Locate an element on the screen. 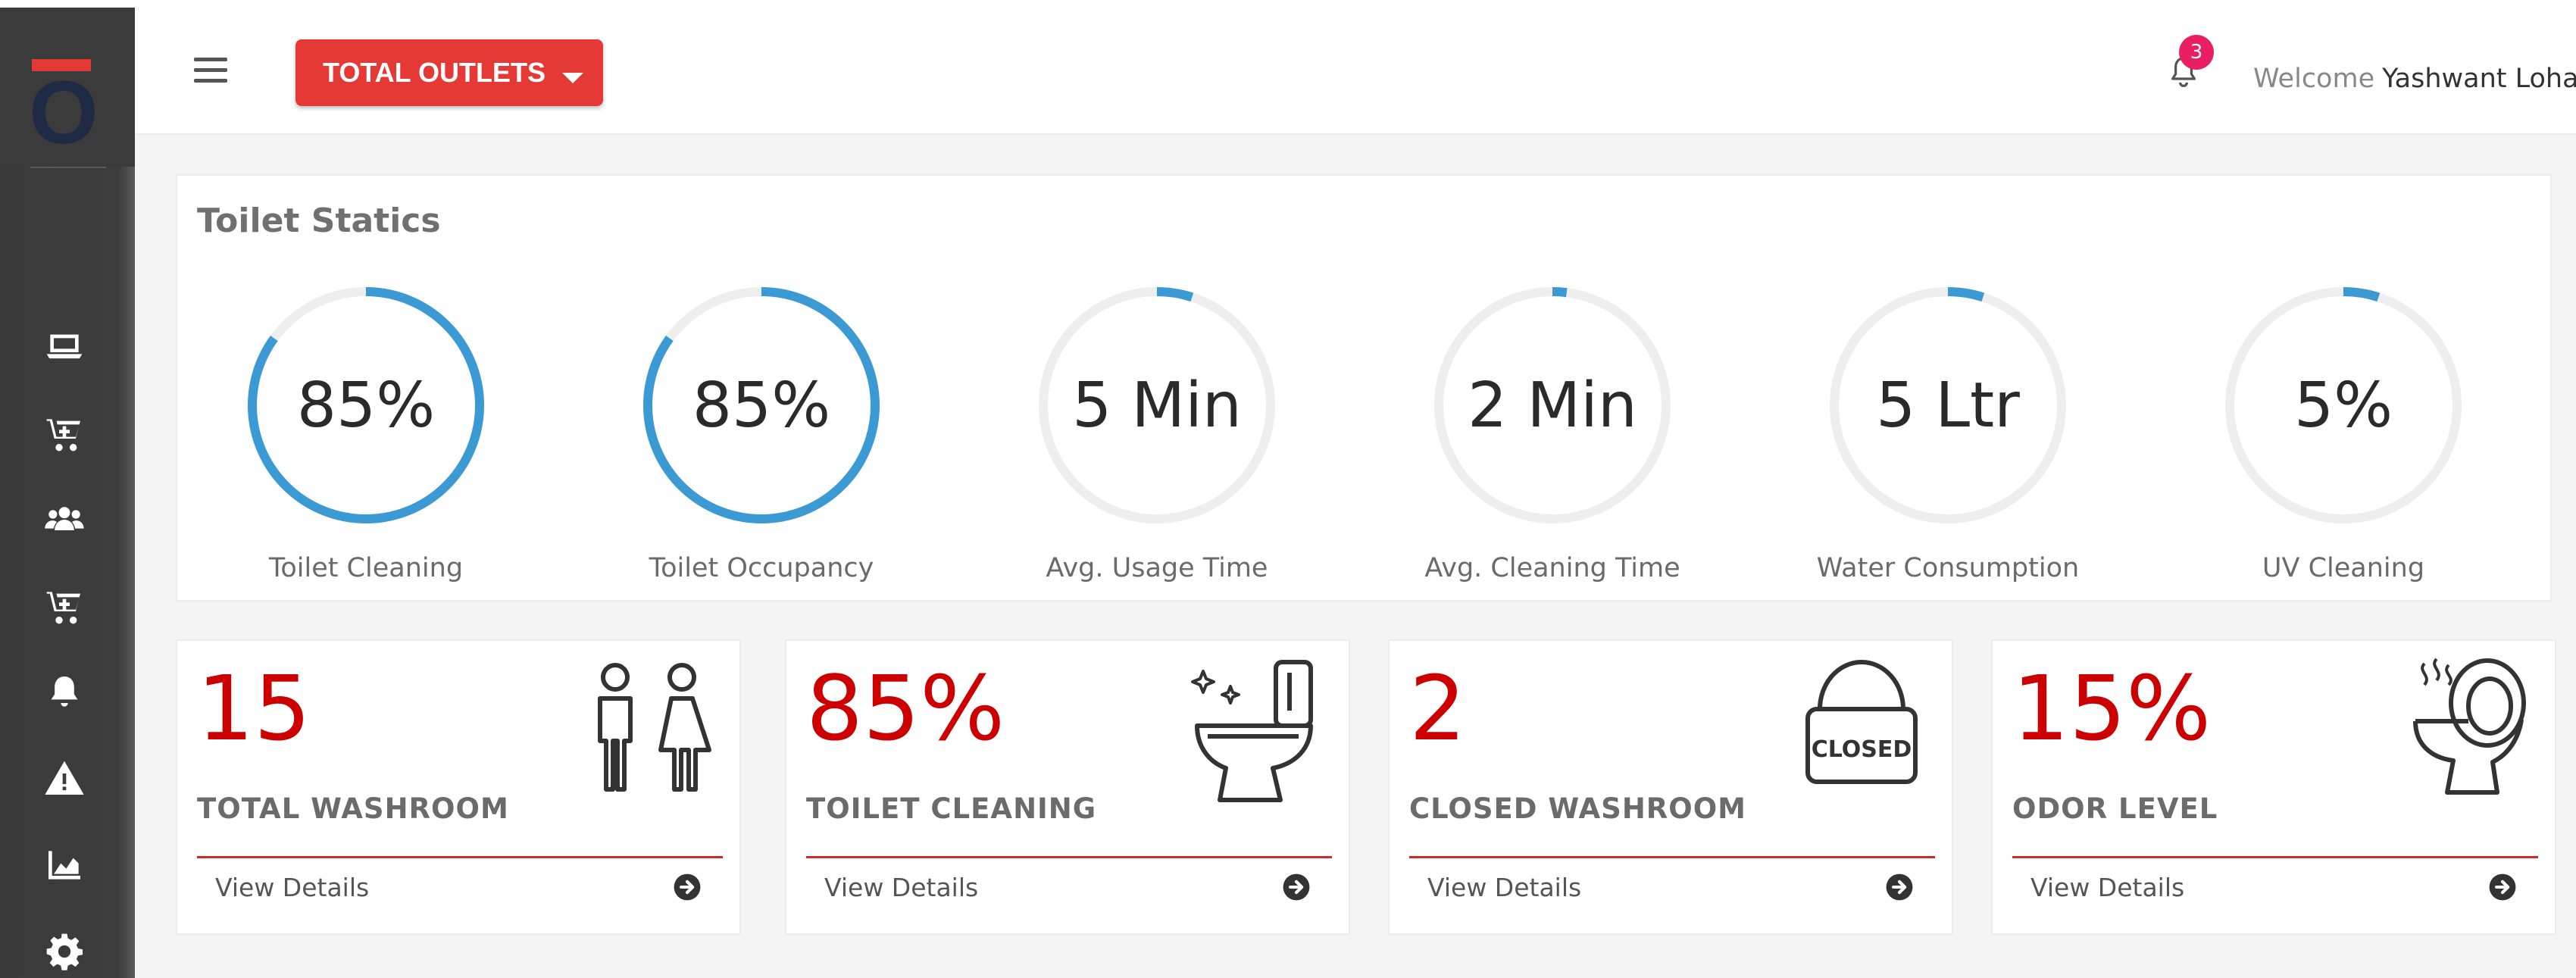  sidebar-item-users is located at coordinates (64, 519).